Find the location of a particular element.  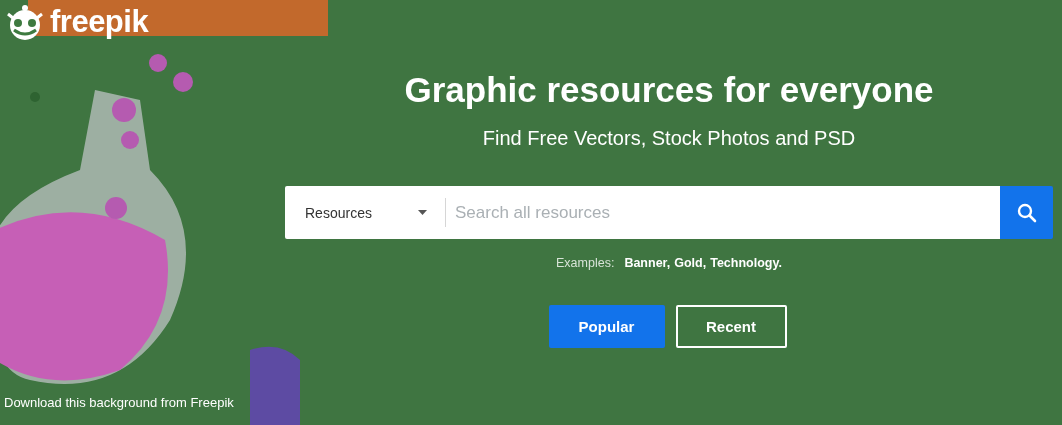

background-credit: Download this background from Freepik is located at coordinates (119, 403).